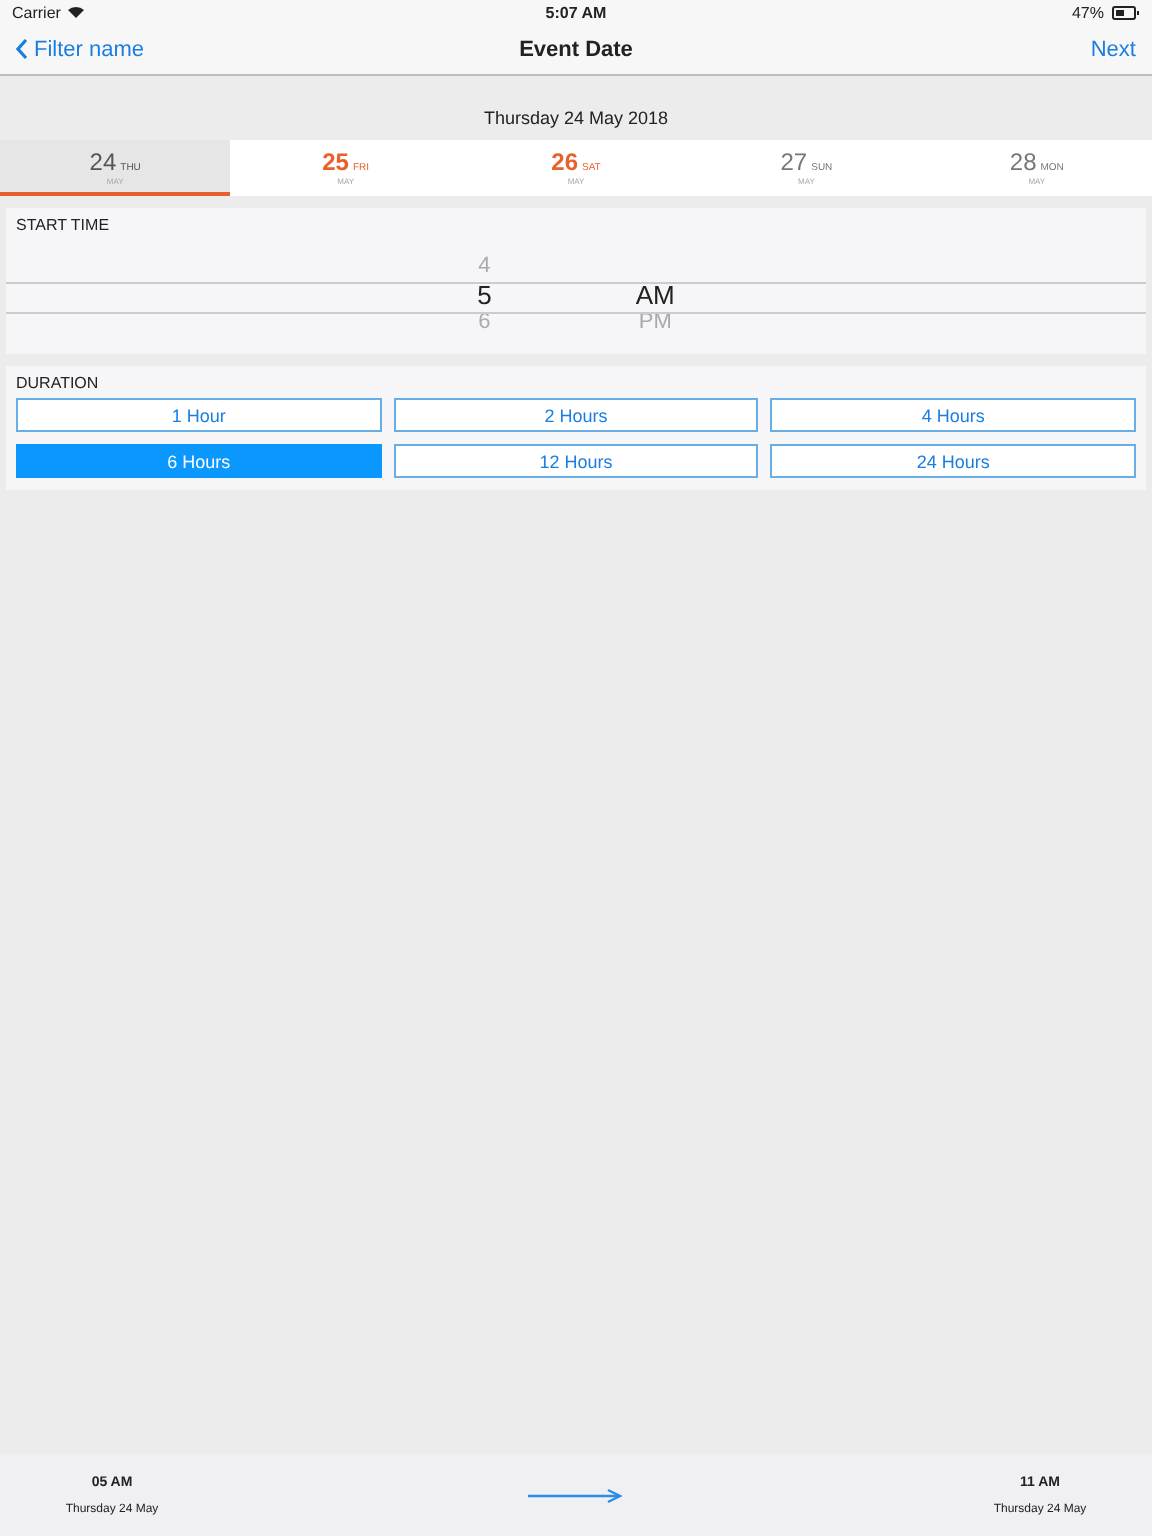  Describe the element at coordinates (1125, 12) in the screenshot. I see `battery-icon` at that location.